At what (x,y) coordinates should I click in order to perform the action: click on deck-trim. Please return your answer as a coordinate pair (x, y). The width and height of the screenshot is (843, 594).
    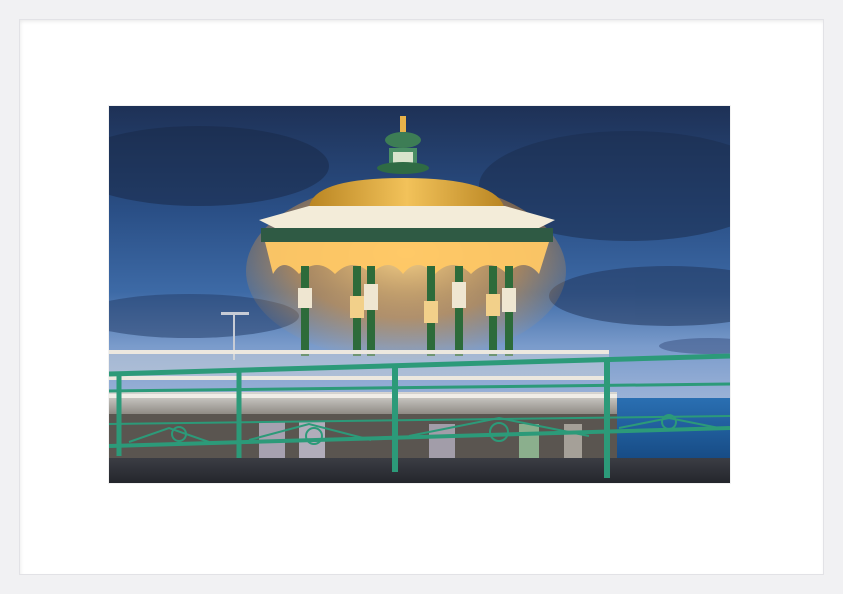
    Looking at the image, I should click on (363, 396).